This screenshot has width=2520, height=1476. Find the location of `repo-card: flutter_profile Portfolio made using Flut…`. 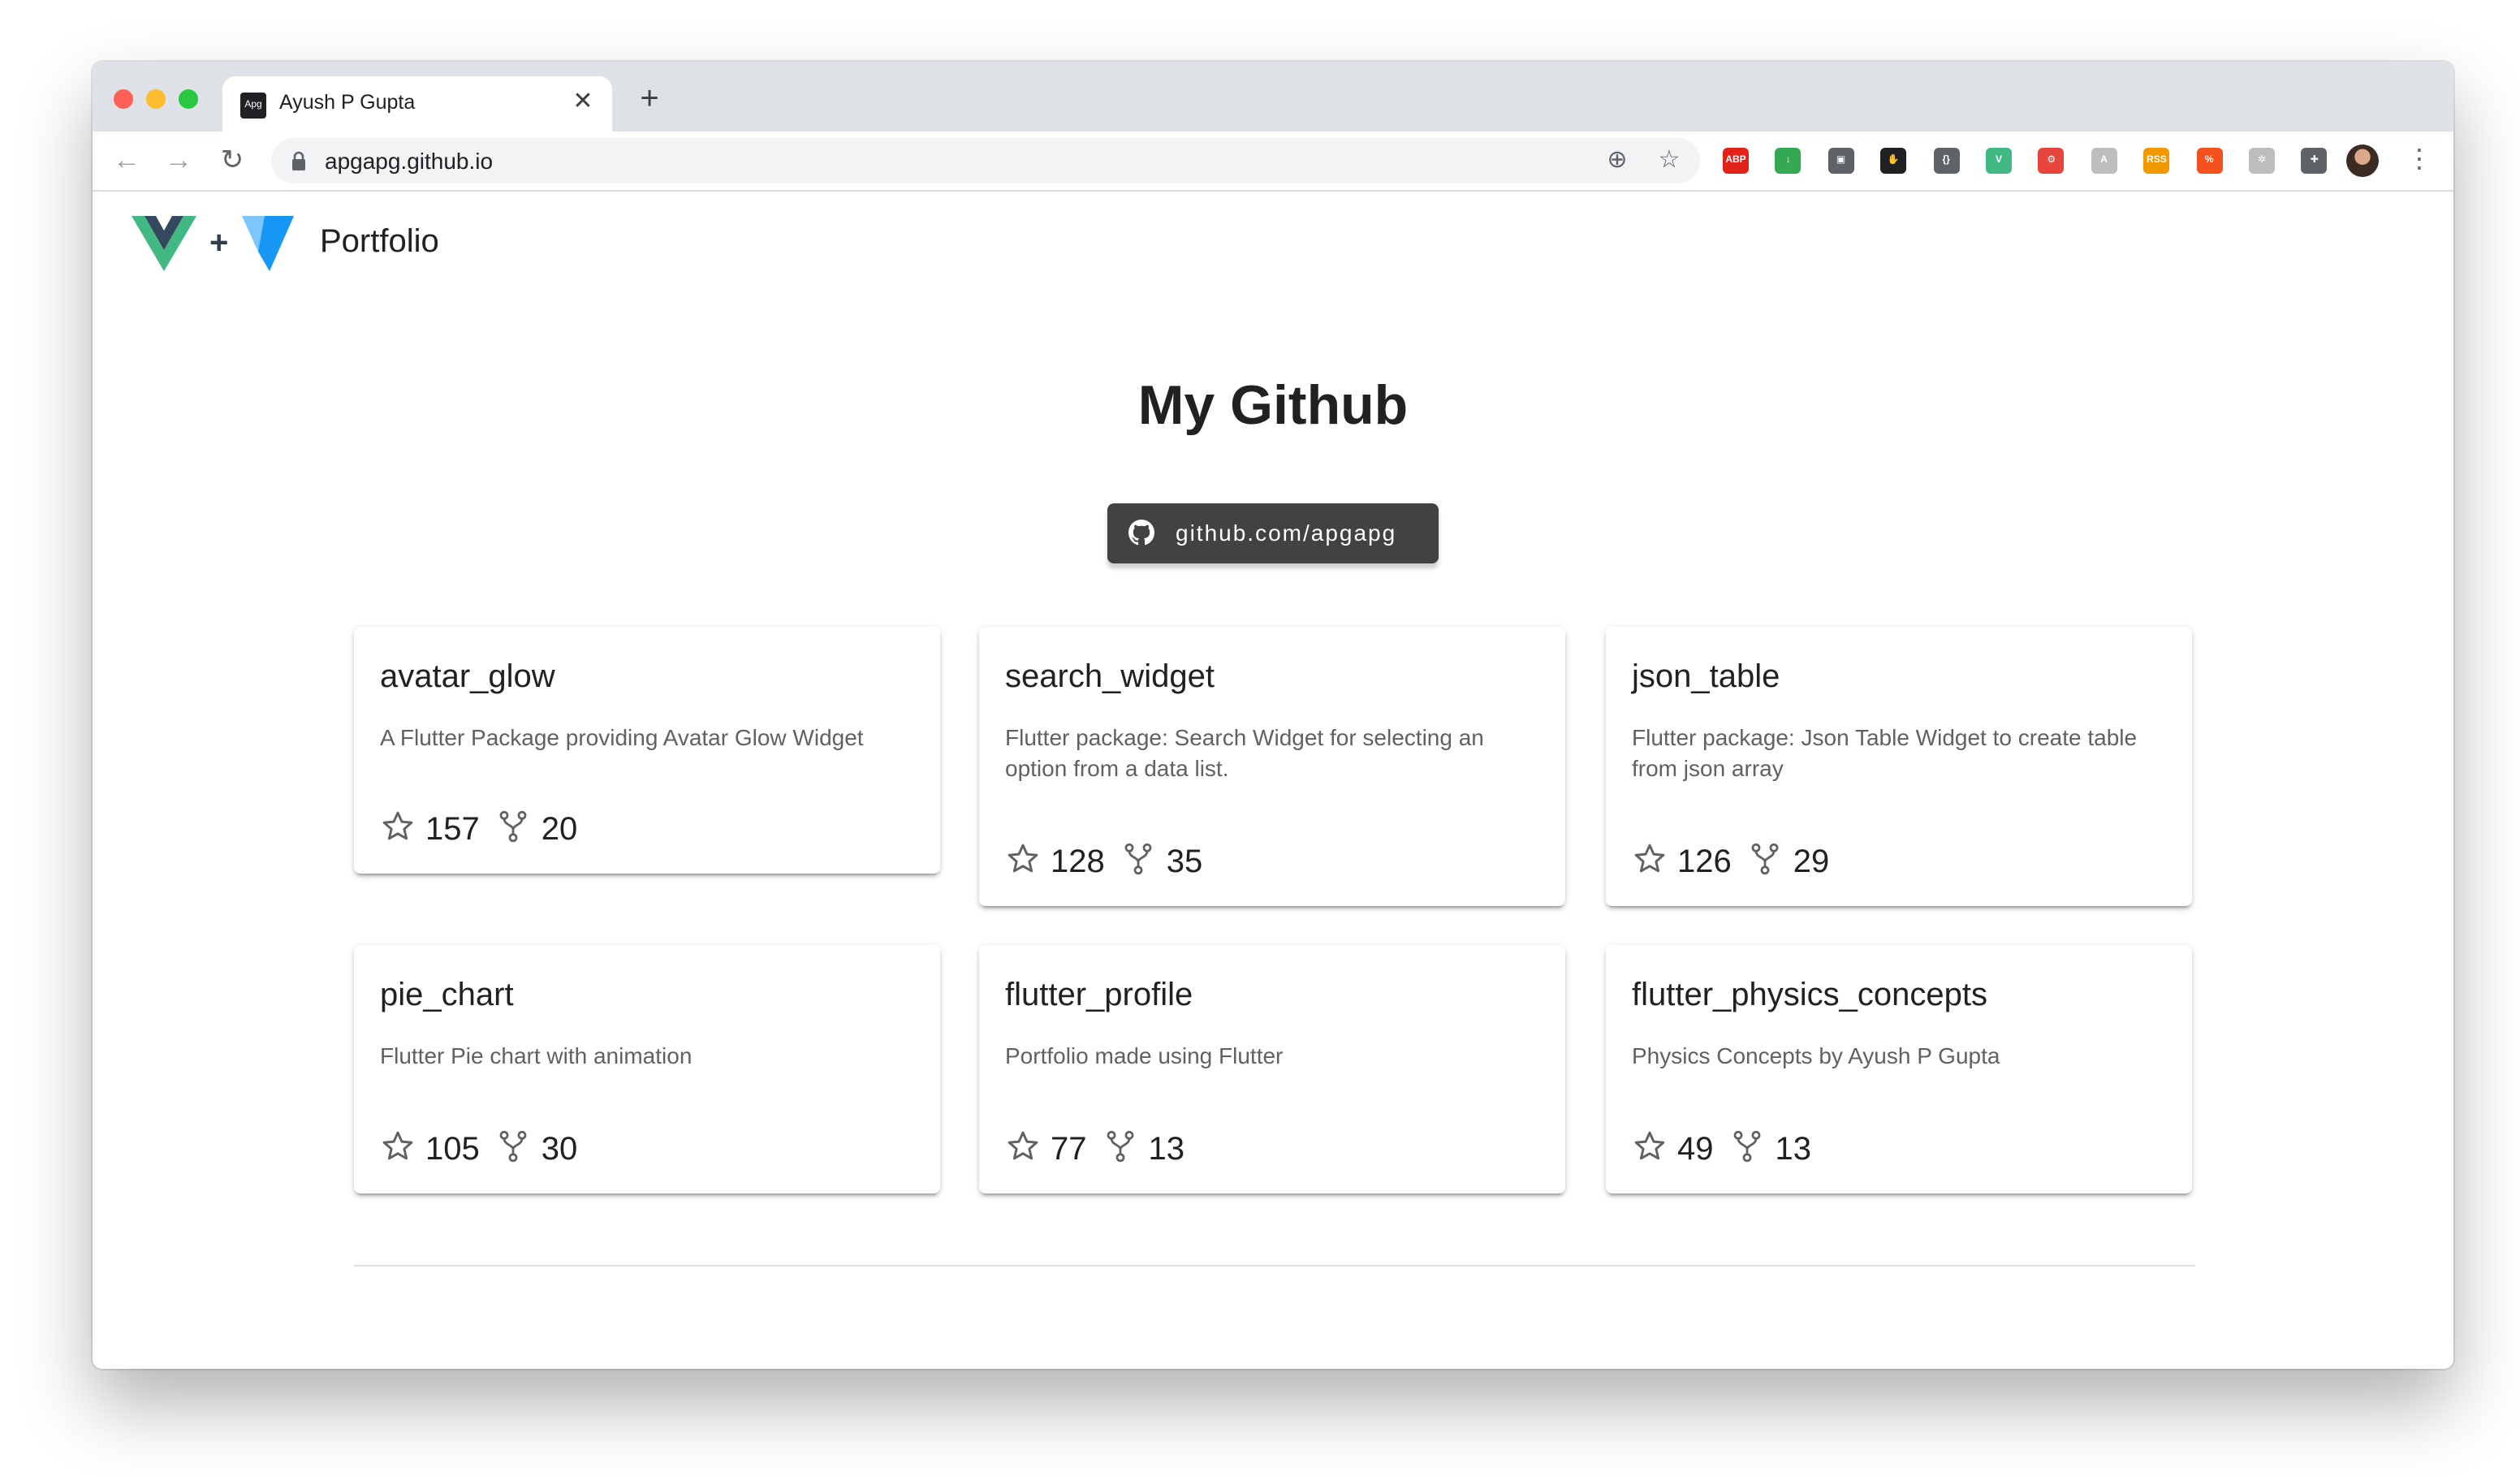

repo-card: flutter_profile Portfolio made using Flut… is located at coordinates (1272, 1069).